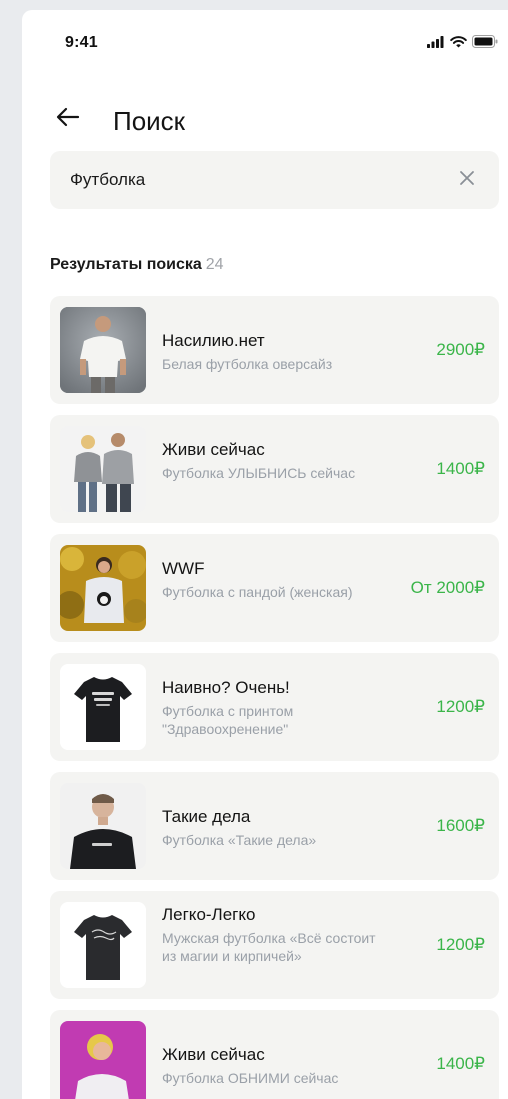  What do you see at coordinates (265, 122) in the screenshot?
I see `header: Поиск` at bounding box center [265, 122].